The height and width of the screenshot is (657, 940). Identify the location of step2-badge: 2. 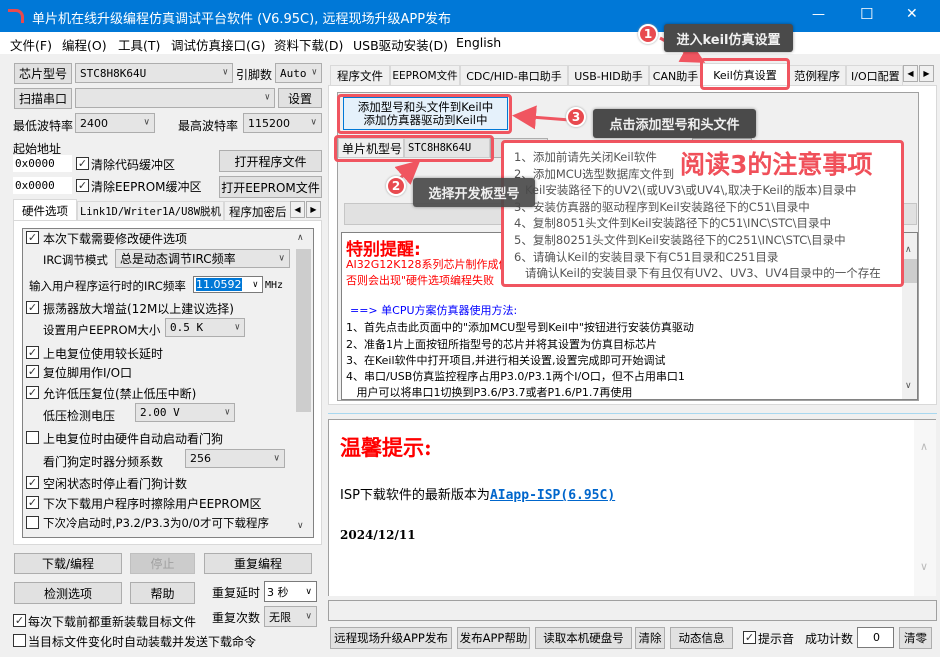
(396, 186).